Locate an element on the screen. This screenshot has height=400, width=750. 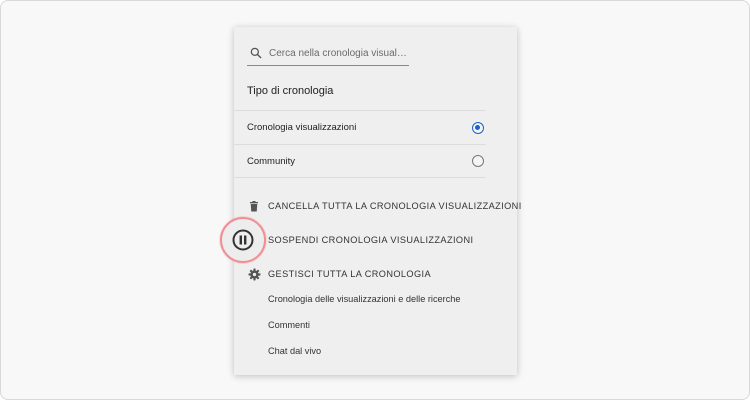
pause-icon is located at coordinates (243, 240).